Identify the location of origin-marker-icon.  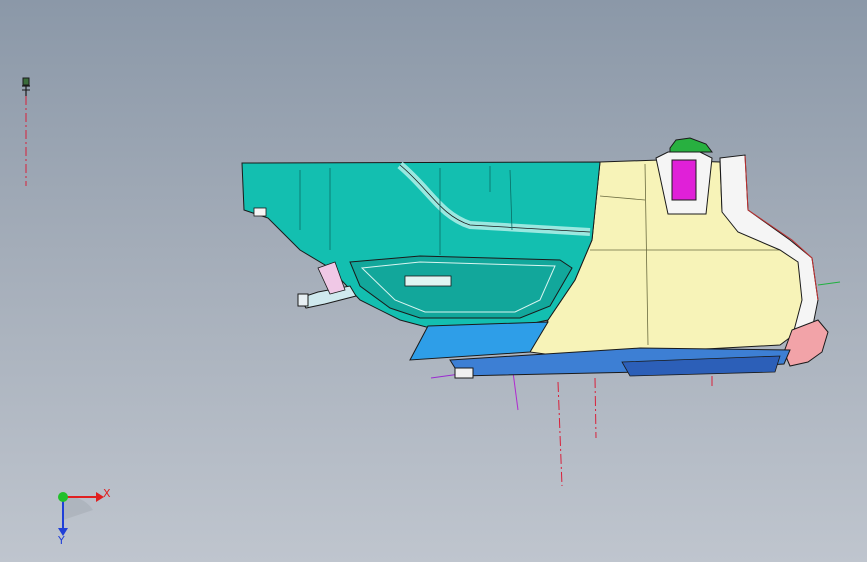
(26, 86).